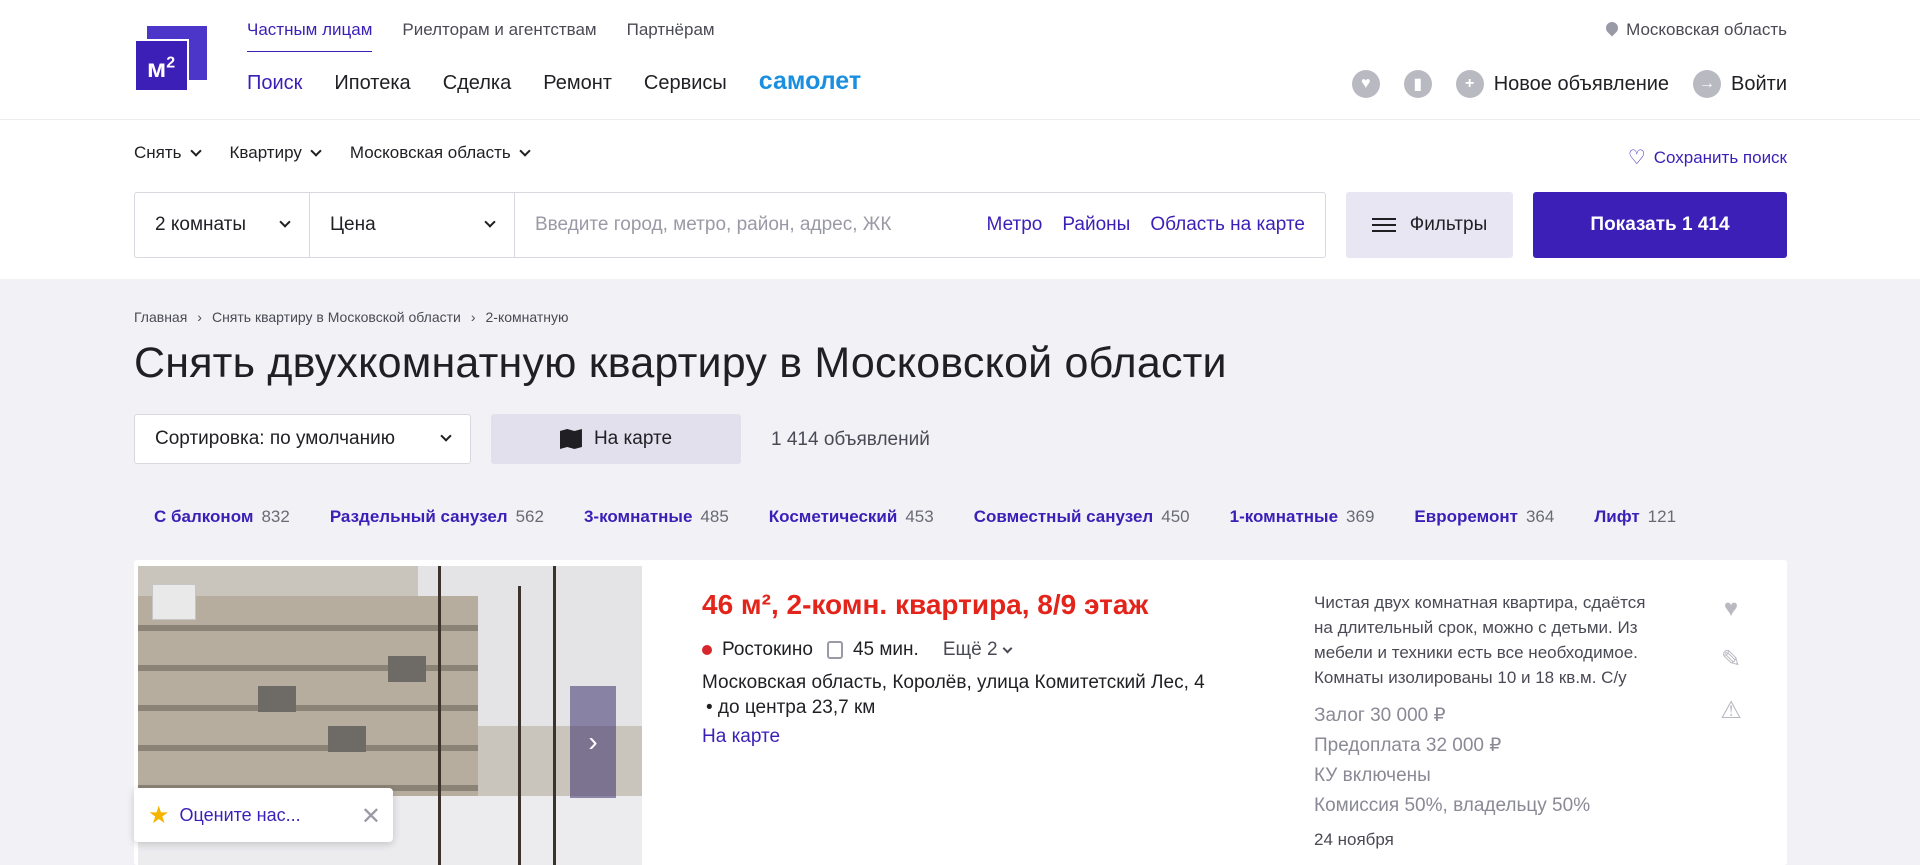  I want to click on listing-on-map-link: На карте, so click(741, 737).